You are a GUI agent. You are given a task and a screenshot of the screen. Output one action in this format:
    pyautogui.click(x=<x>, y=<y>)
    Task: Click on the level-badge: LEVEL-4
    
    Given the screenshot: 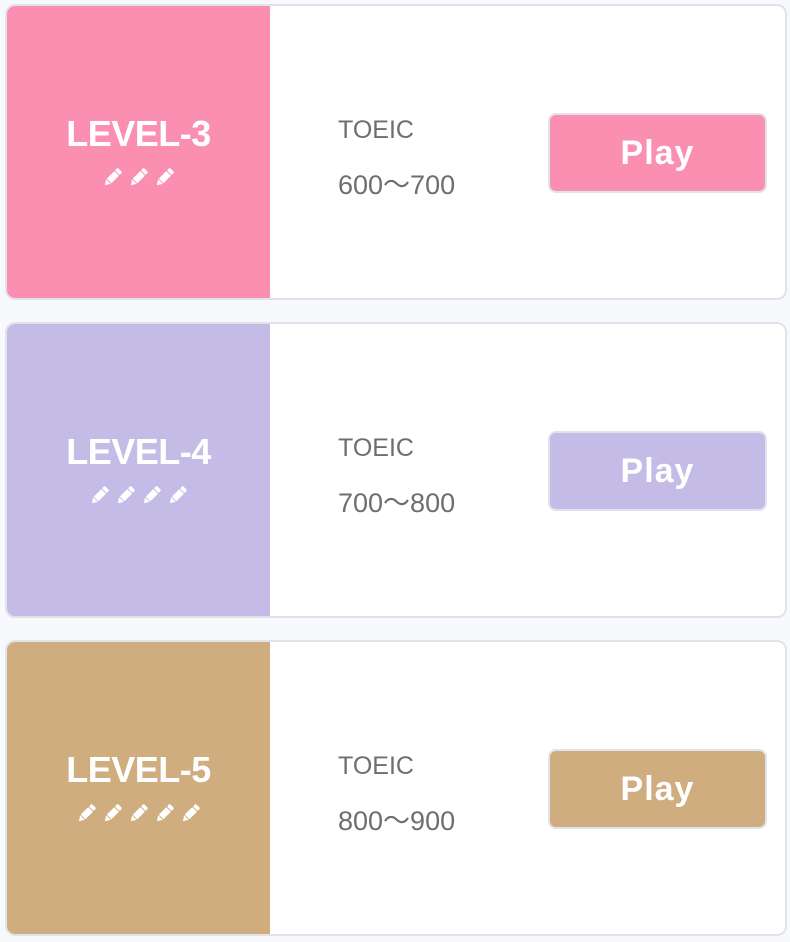 What is the action you would take?
    pyautogui.click(x=138, y=470)
    